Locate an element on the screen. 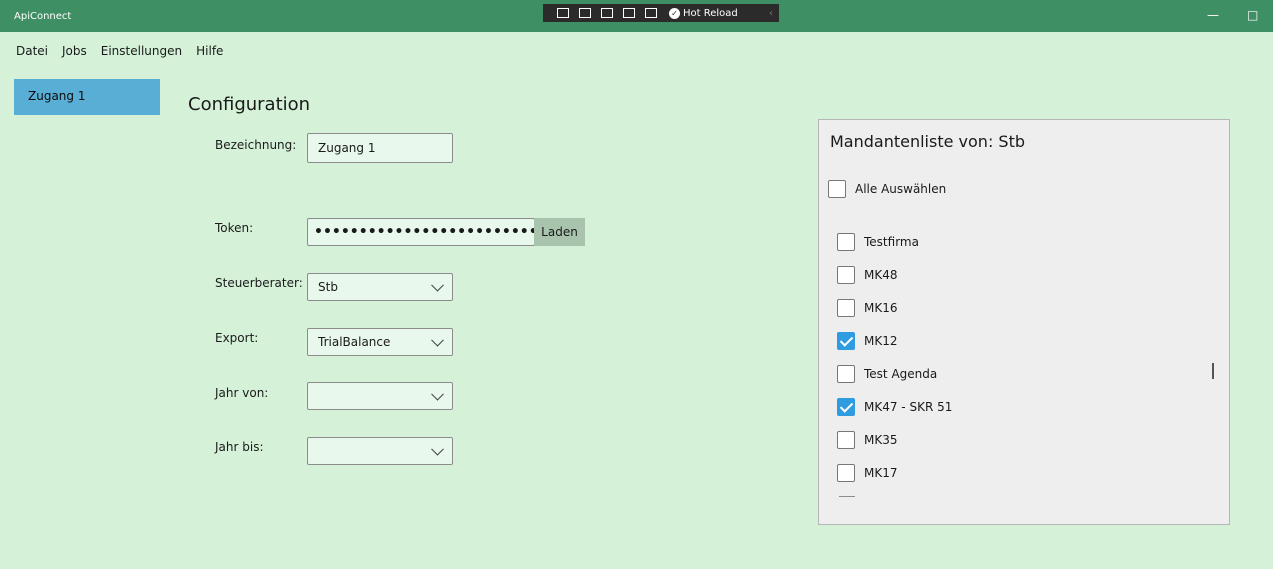  display-layout-adorners-icon is located at coordinates (607, 13).